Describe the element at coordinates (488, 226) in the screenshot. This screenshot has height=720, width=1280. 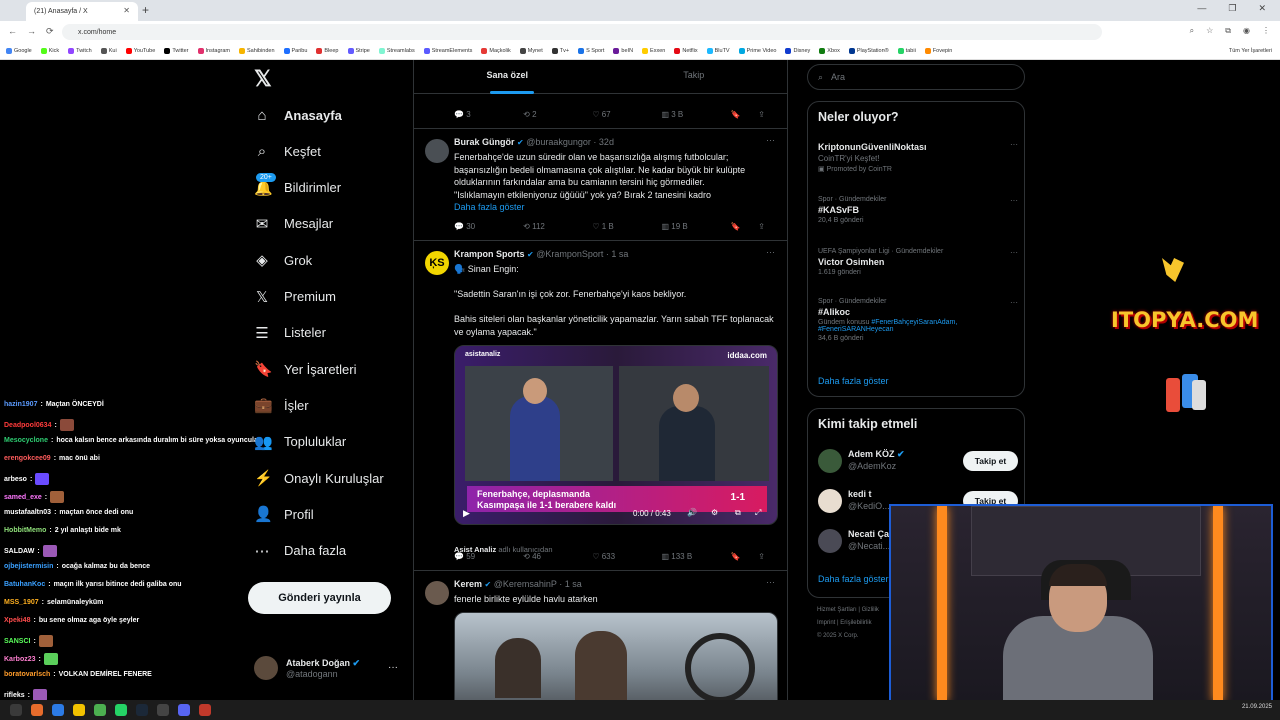
I see `reply-button: 💬 30` at that location.